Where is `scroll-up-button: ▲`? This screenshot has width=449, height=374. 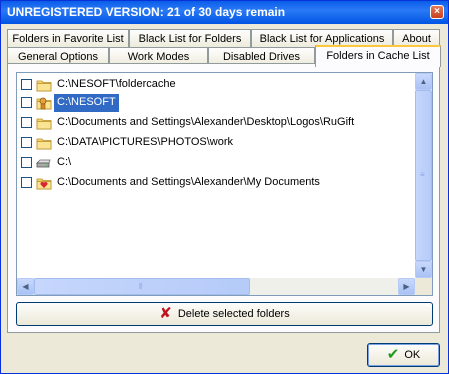 scroll-up-button: ▲ is located at coordinates (423, 81).